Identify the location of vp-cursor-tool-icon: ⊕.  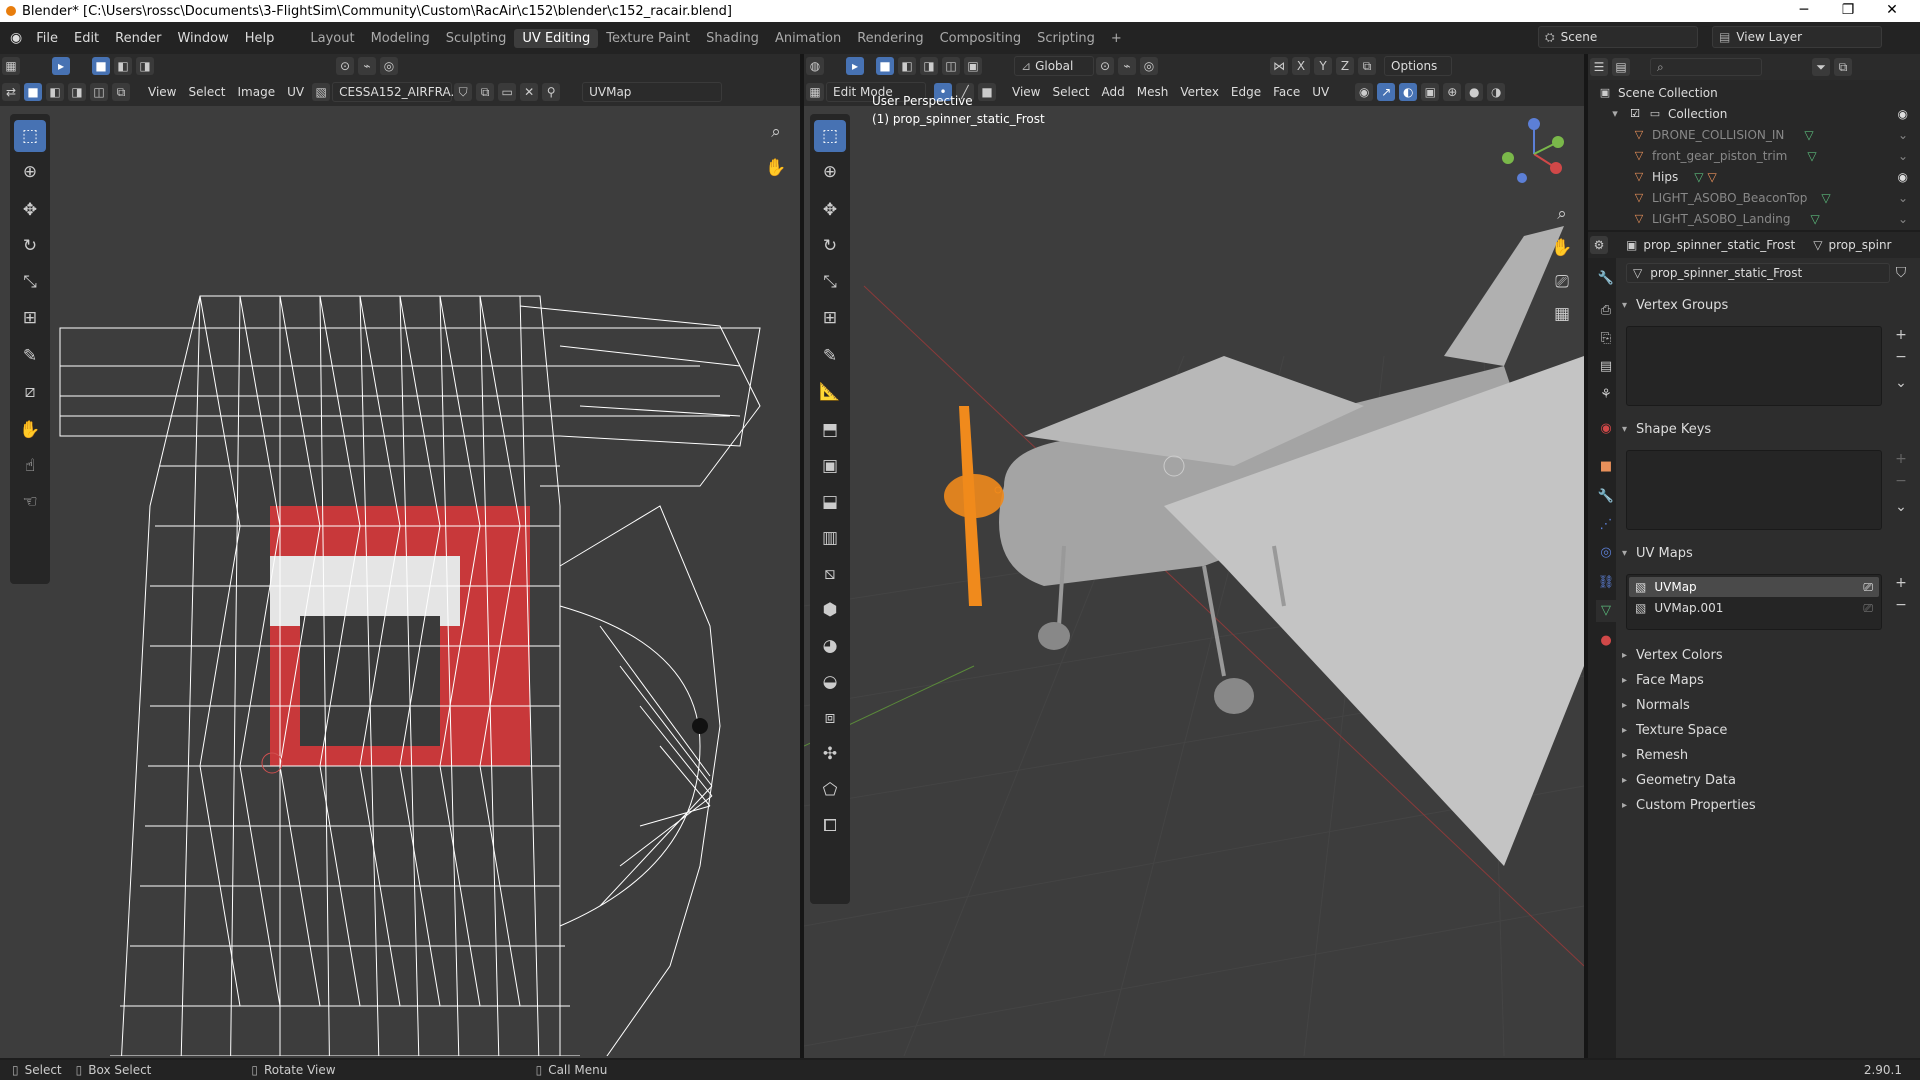
(830, 172).